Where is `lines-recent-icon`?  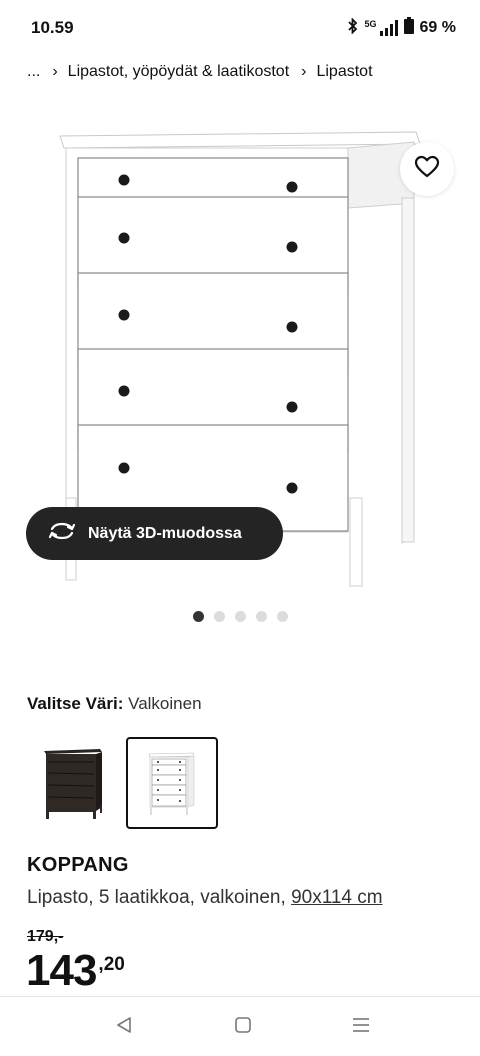
lines-recent-icon is located at coordinates (361, 1027).